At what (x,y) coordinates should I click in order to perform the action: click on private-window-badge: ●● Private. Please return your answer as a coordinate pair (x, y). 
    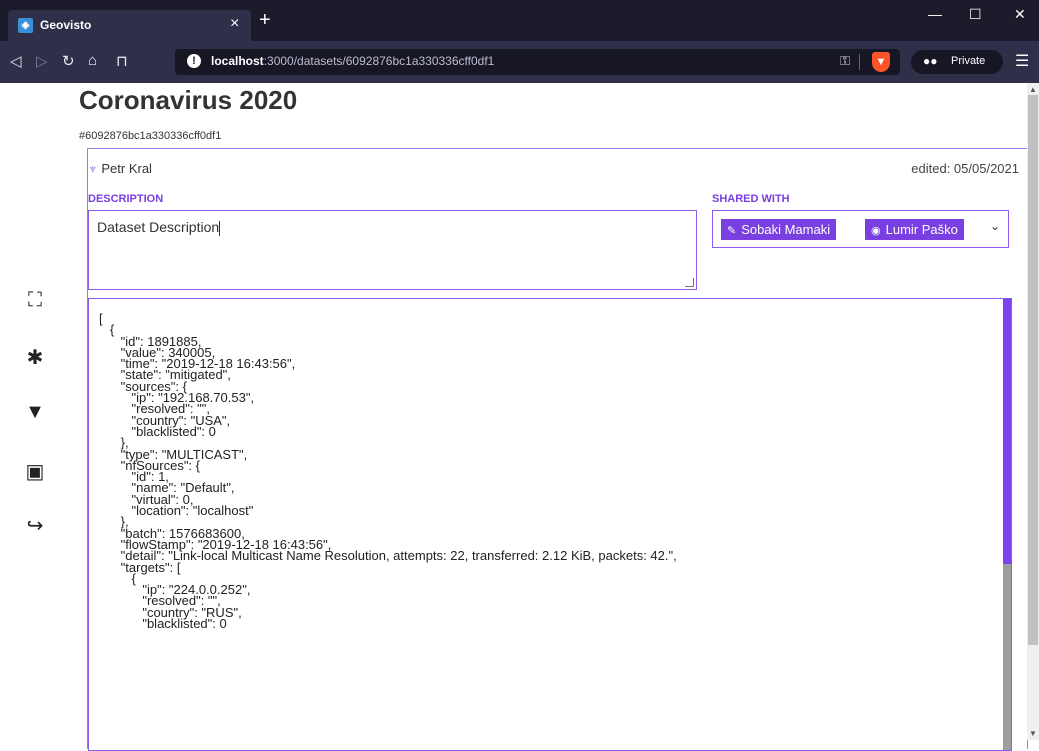
    Looking at the image, I should click on (957, 62).